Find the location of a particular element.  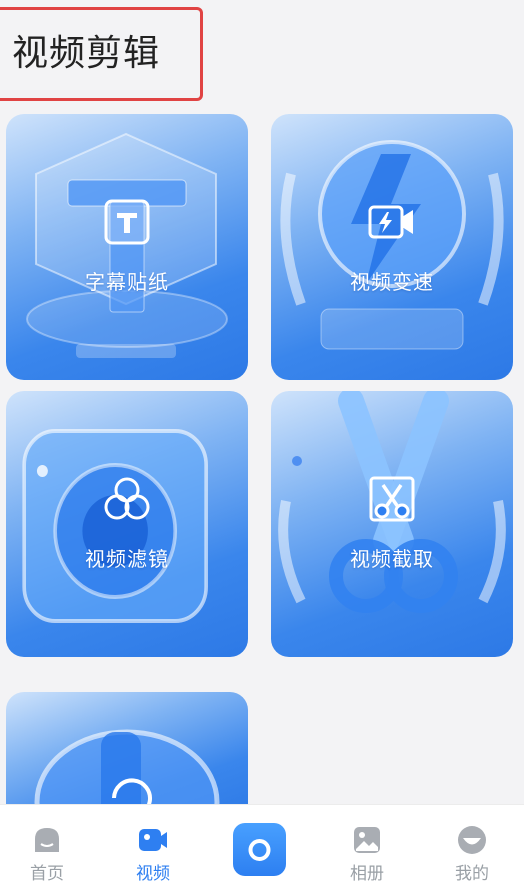

scissors-illustration is located at coordinates (392, 502).